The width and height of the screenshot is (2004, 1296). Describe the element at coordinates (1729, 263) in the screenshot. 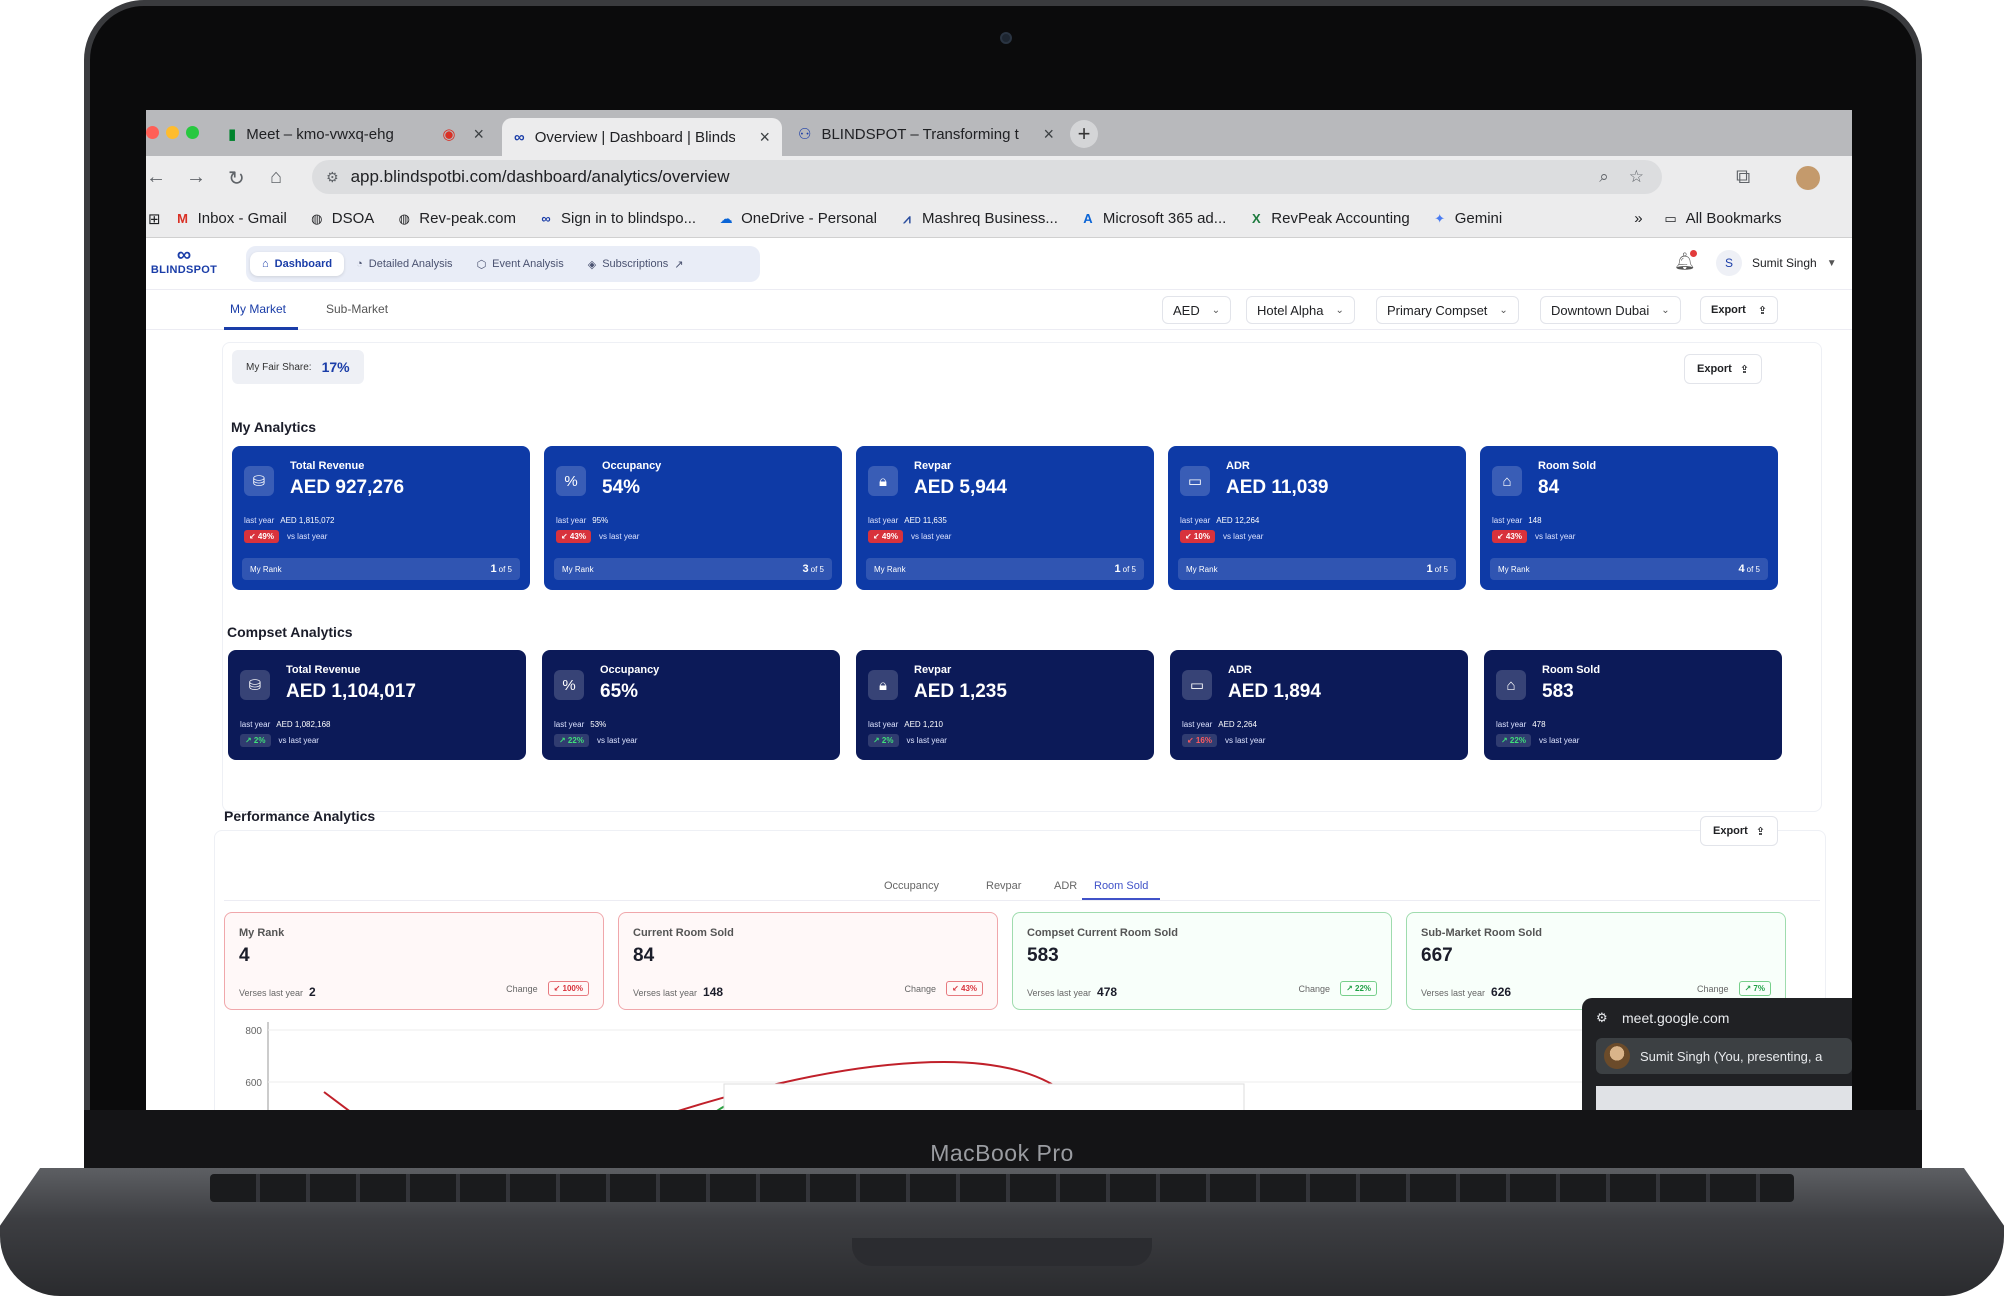

I see `avatar: S` at that location.